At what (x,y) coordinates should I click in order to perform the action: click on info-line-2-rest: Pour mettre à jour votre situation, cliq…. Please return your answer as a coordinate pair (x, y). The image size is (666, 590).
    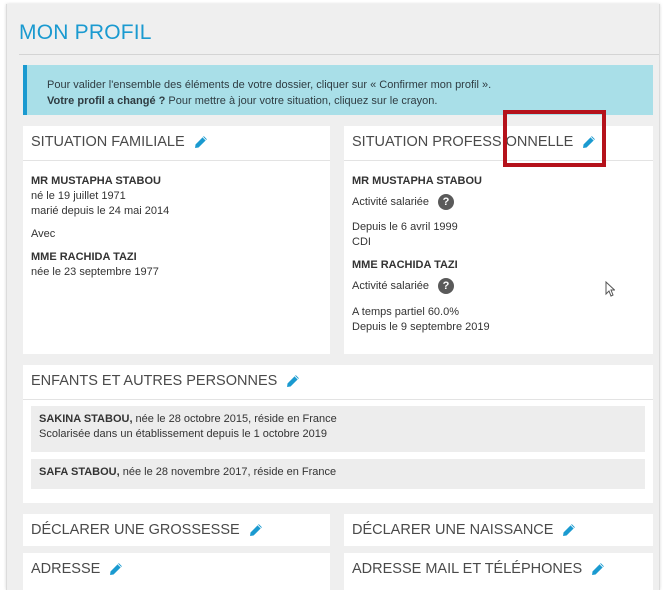
    Looking at the image, I should click on (301, 101).